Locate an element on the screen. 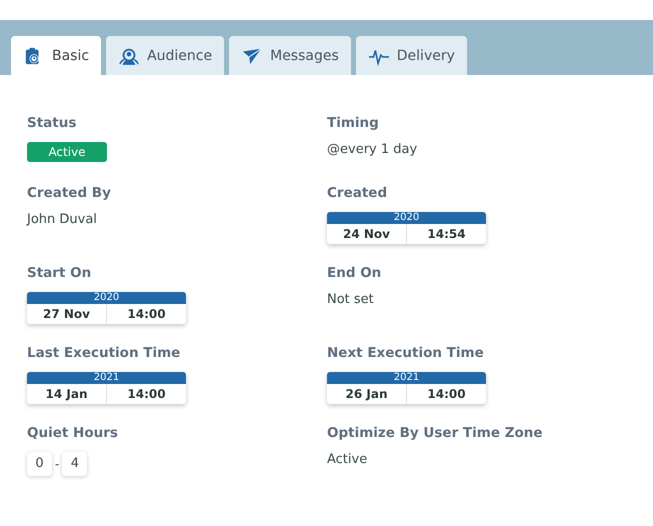 Image resolution: width=653 pixels, height=526 pixels. people-icon is located at coordinates (129, 56).